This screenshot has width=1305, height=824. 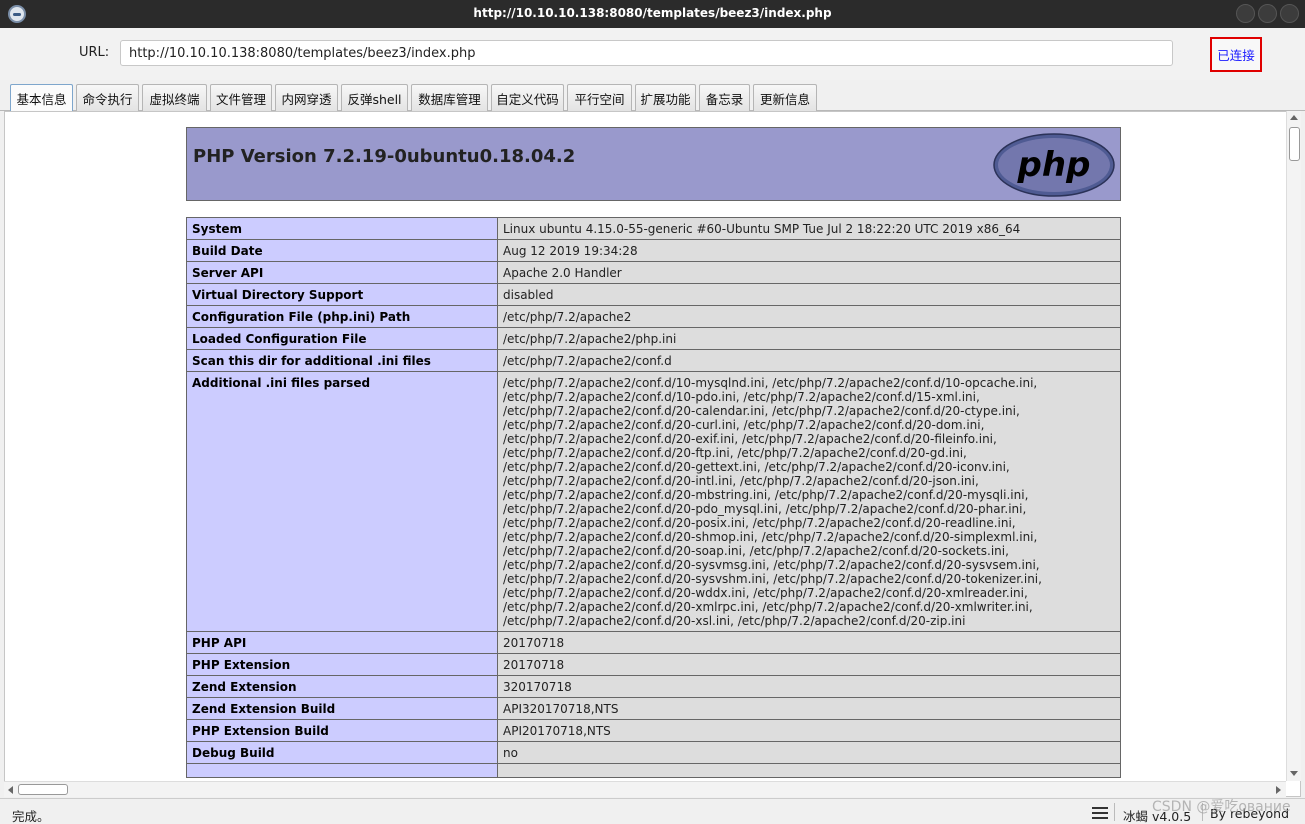 What do you see at coordinates (809, 316) in the screenshot?
I see `phpinfo-value: /etc/php/7.2/apache2` at bounding box center [809, 316].